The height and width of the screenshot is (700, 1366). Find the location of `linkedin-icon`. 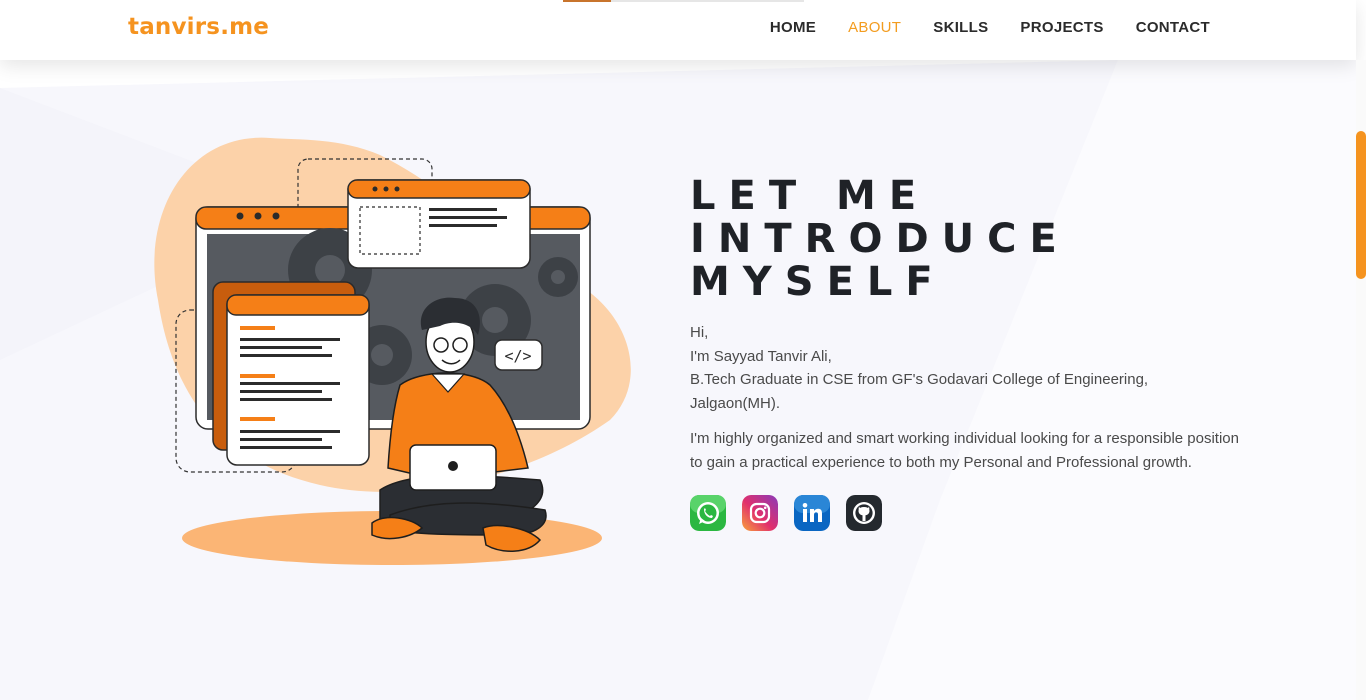

linkedin-icon is located at coordinates (812, 513).